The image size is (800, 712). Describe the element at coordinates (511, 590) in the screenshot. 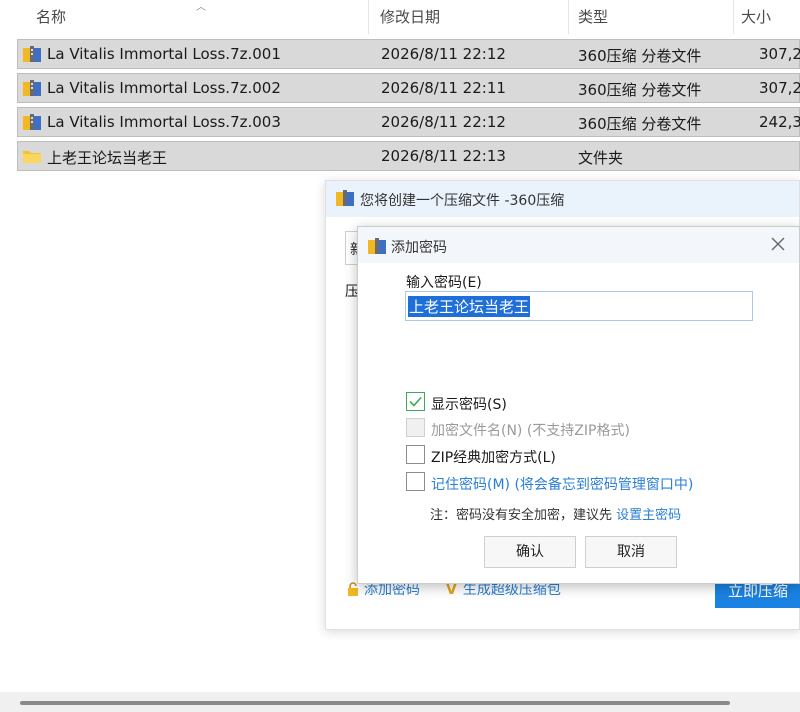

I see `super-package-label: 生成超级压缩包` at that location.